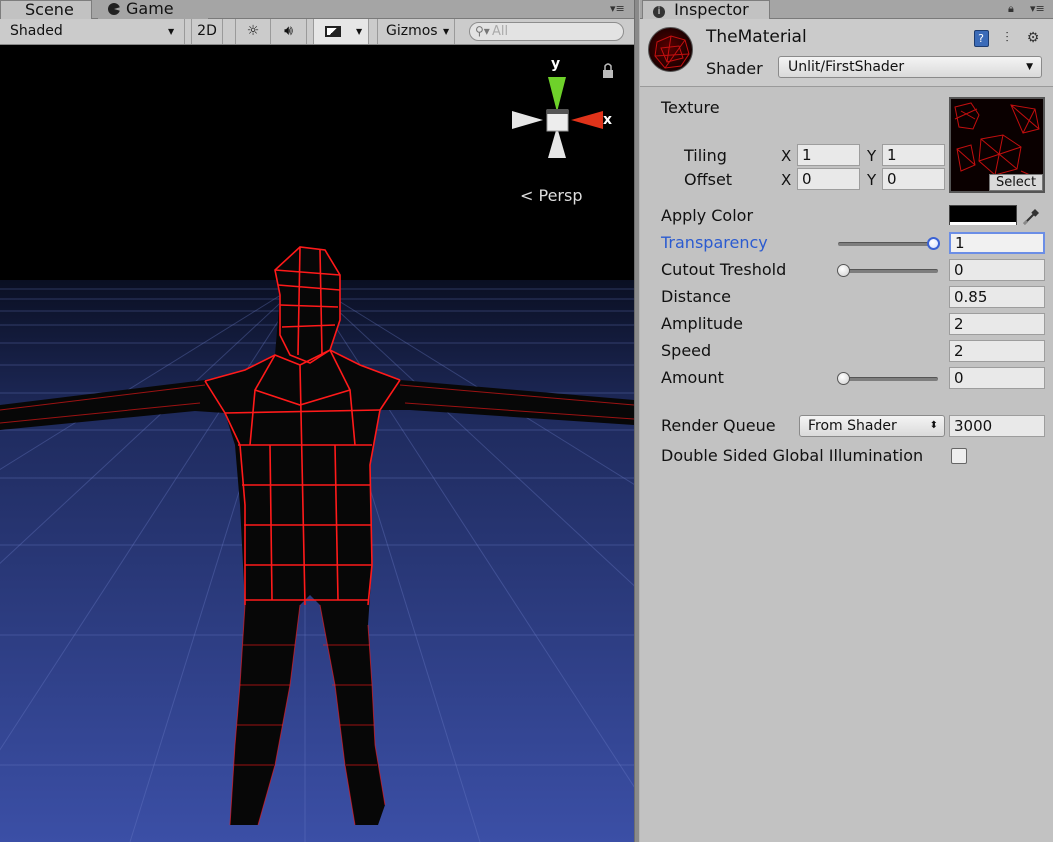 This screenshot has height=842, width=1053. I want to click on amount-field: 0, so click(997, 378).